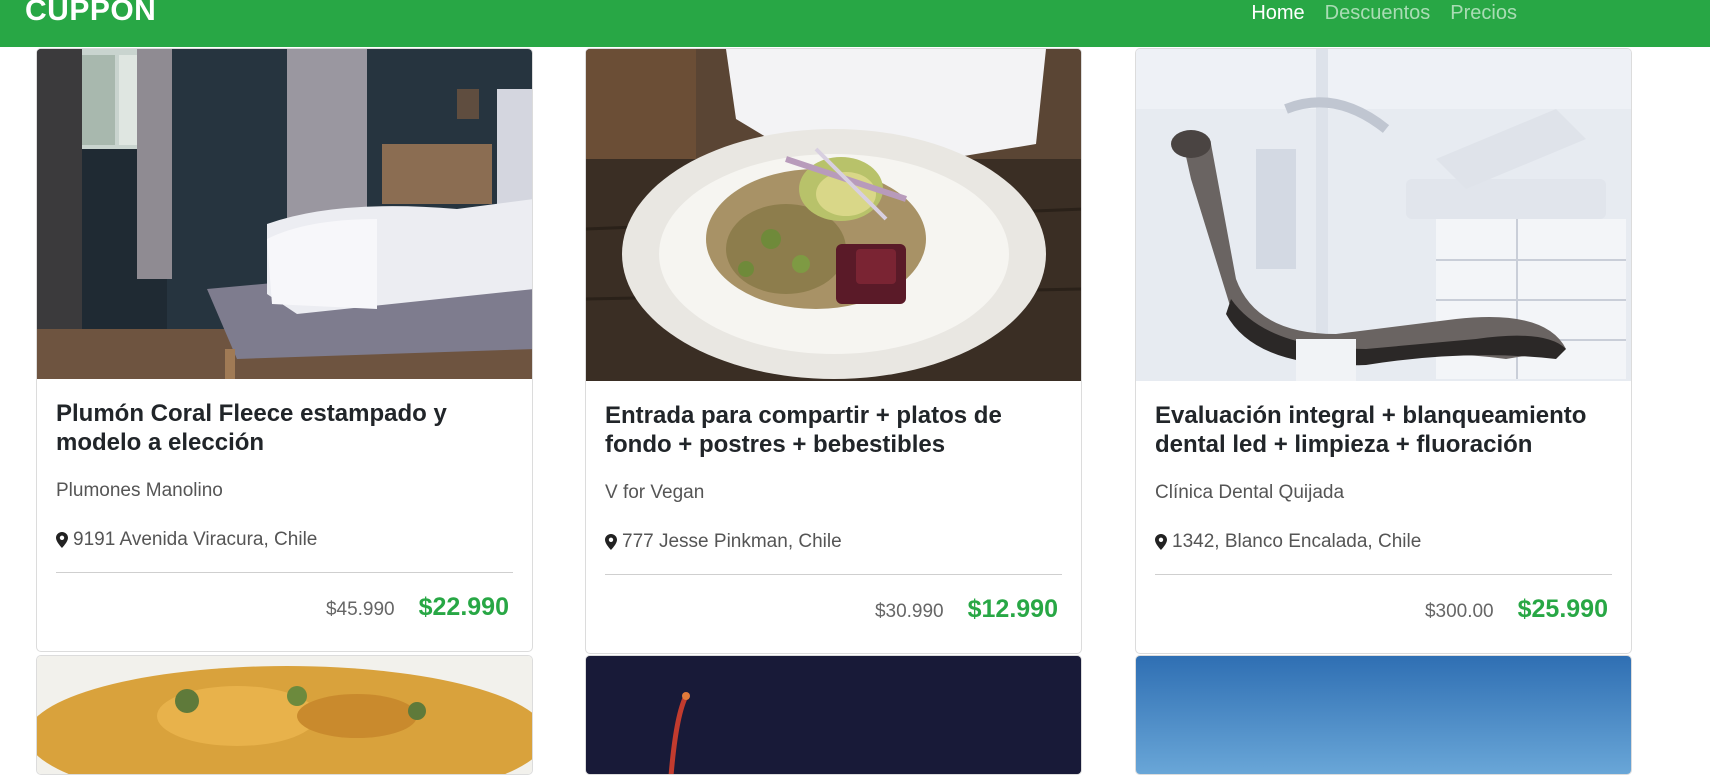 The height and width of the screenshot is (775, 1710). What do you see at coordinates (855, 23) in the screenshot?
I see `top-navbar: CUPPON Home Descuentos Precios` at bounding box center [855, 23].